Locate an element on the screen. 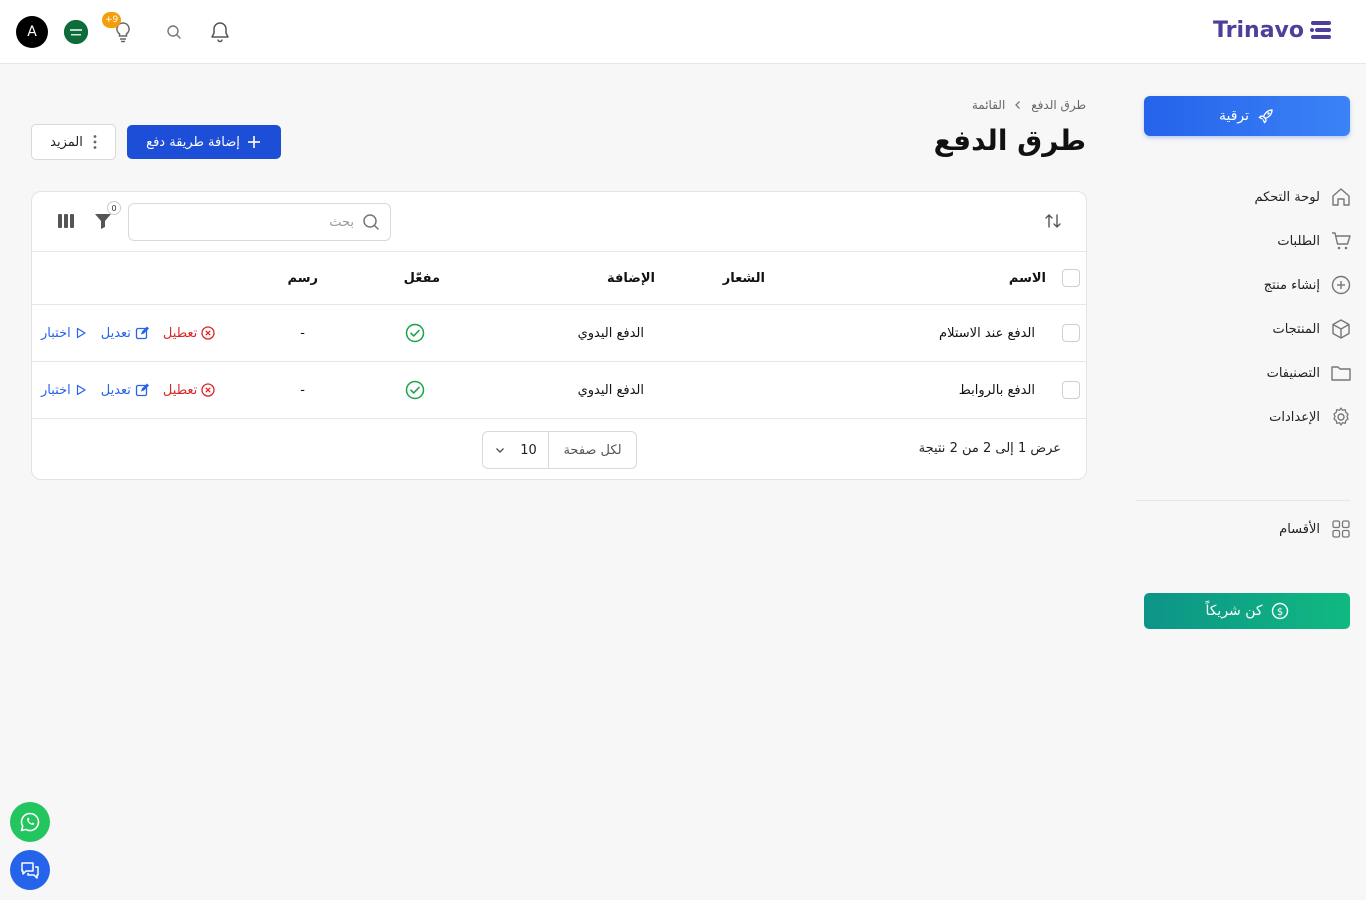  column-header-logo: الشعار is located at coordinates (744, 278).